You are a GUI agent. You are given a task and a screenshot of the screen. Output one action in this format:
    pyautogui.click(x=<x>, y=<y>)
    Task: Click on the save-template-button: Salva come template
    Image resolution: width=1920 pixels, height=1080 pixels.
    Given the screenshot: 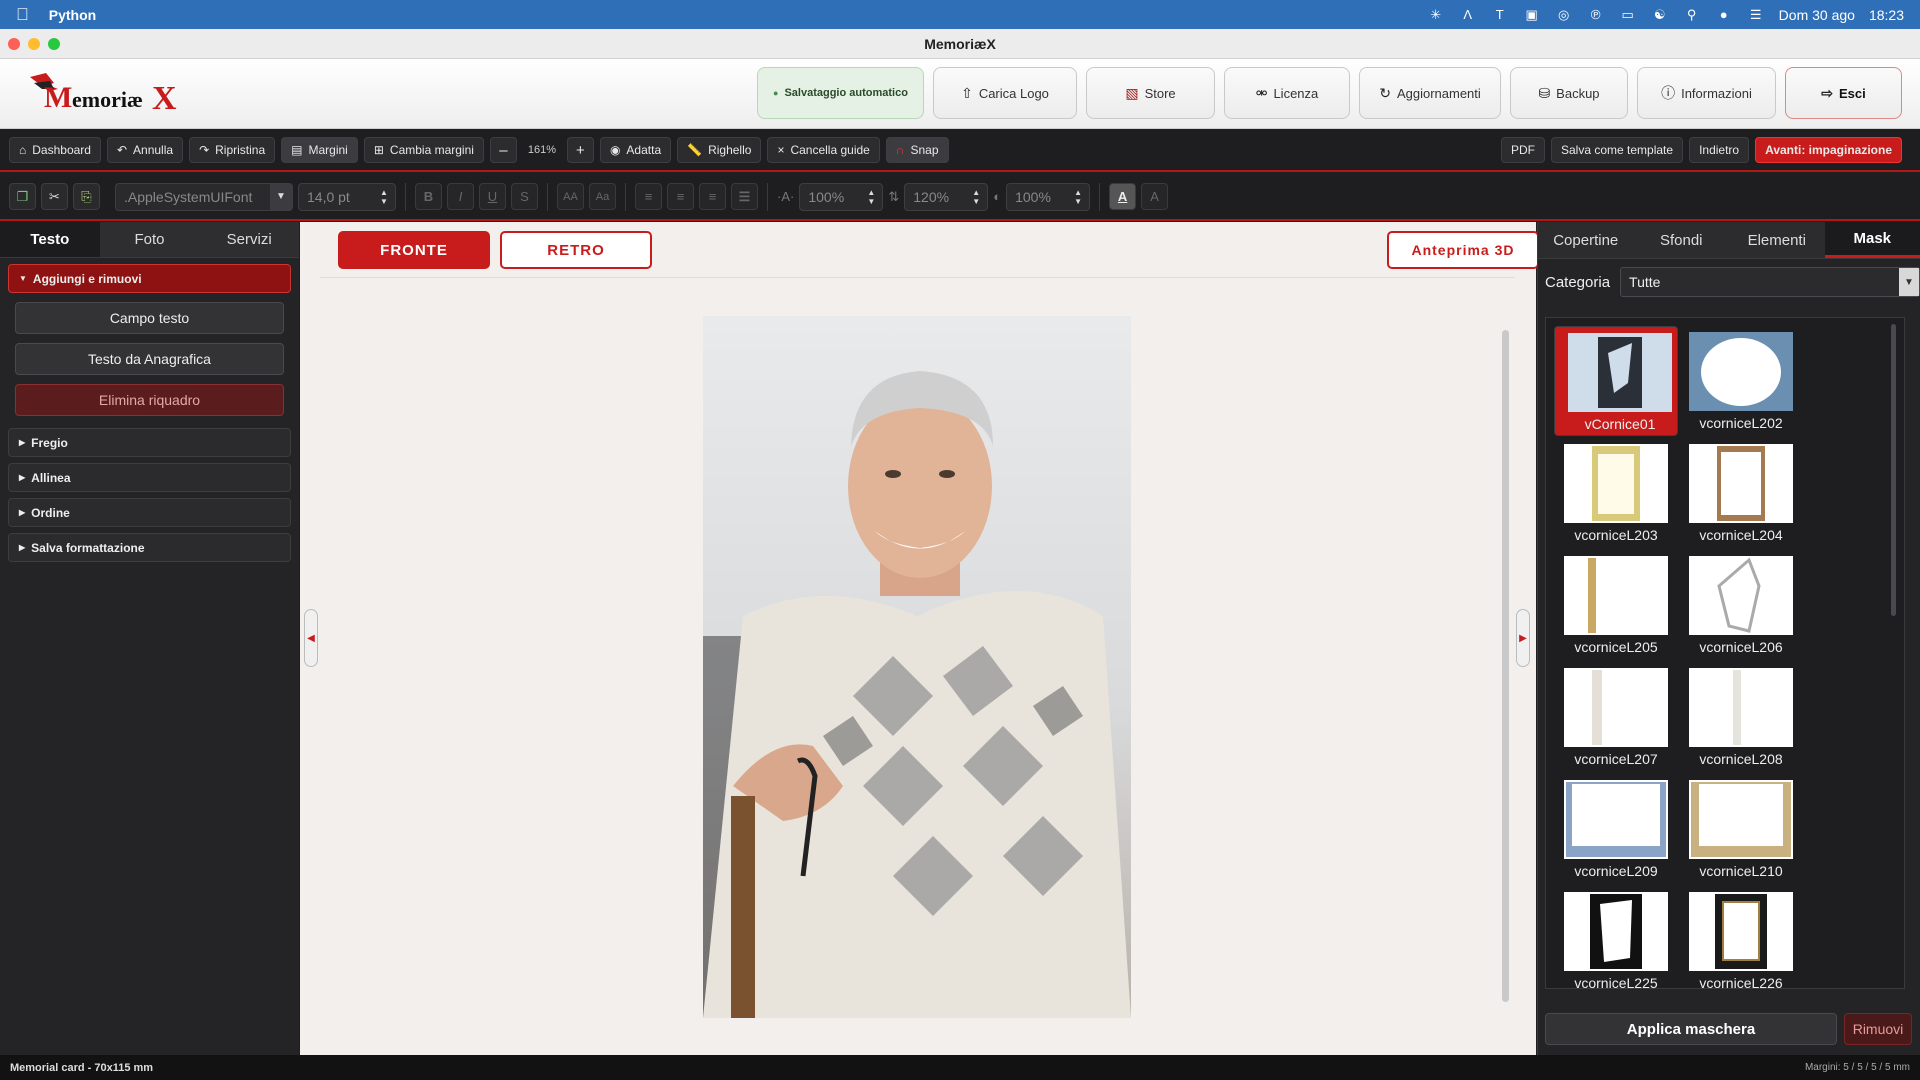 What is the action you would take?
    pyautogui.click(x=1617, y=150)
    